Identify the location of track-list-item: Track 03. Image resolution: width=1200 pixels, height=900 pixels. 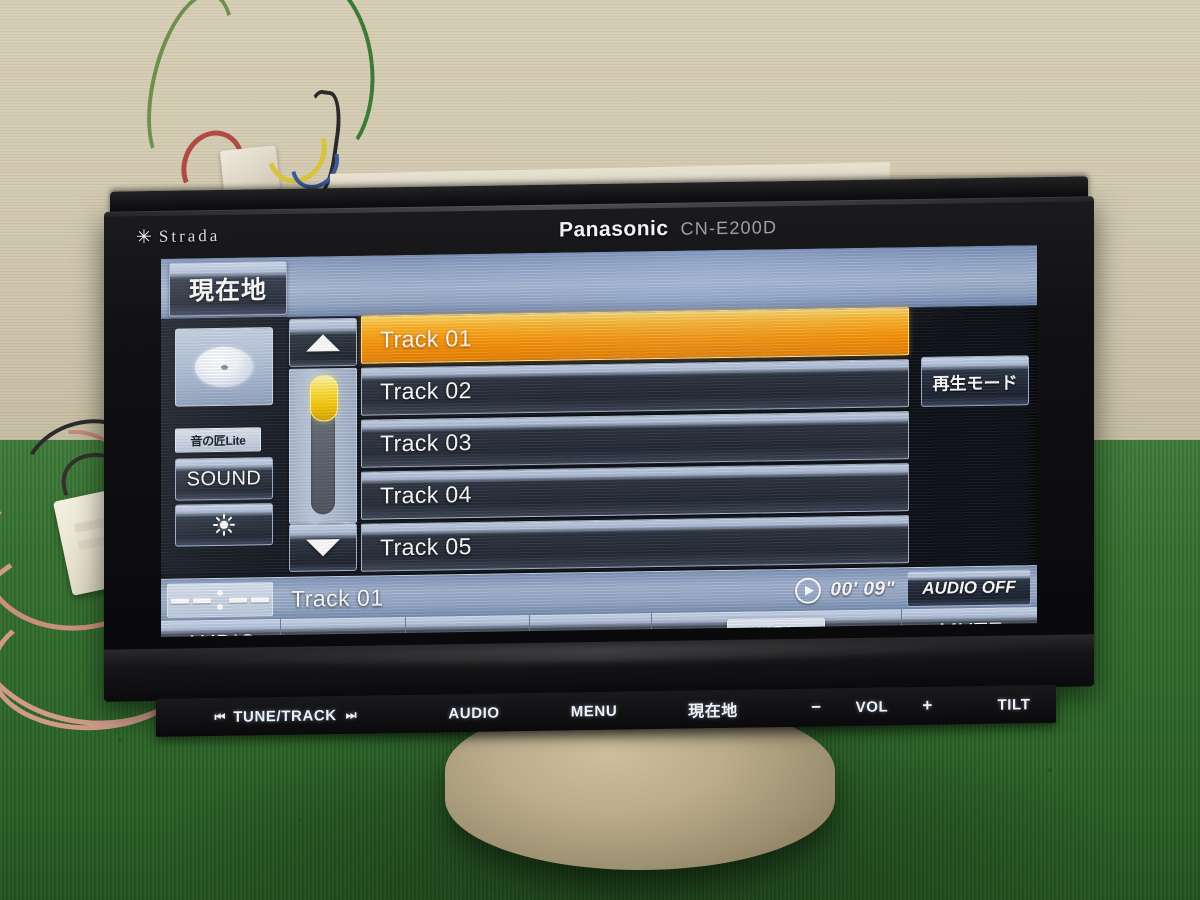
(635, 439).